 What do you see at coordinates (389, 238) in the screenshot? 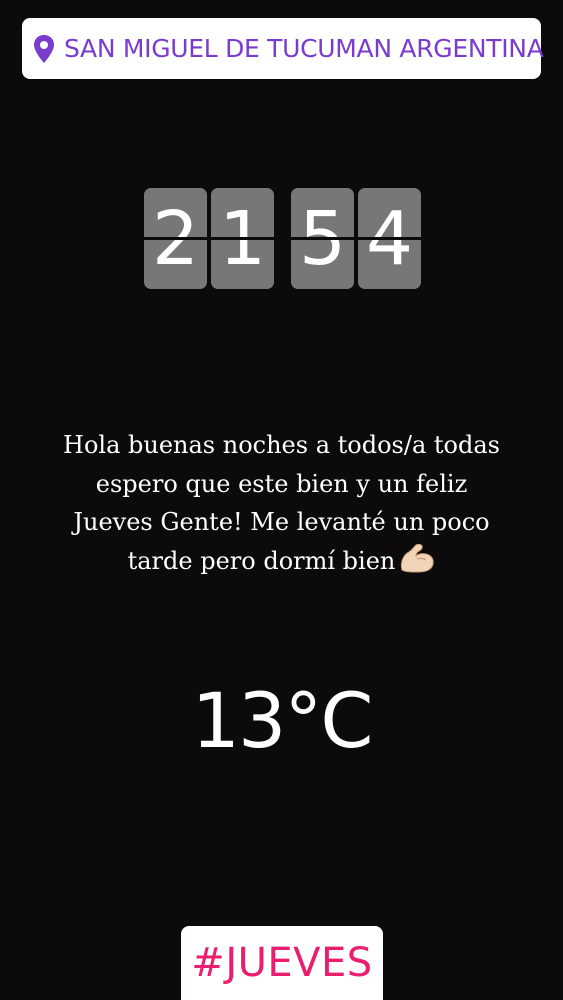
I see `clock-digit-minute-ones: 4` at bounding box center [389, 238].